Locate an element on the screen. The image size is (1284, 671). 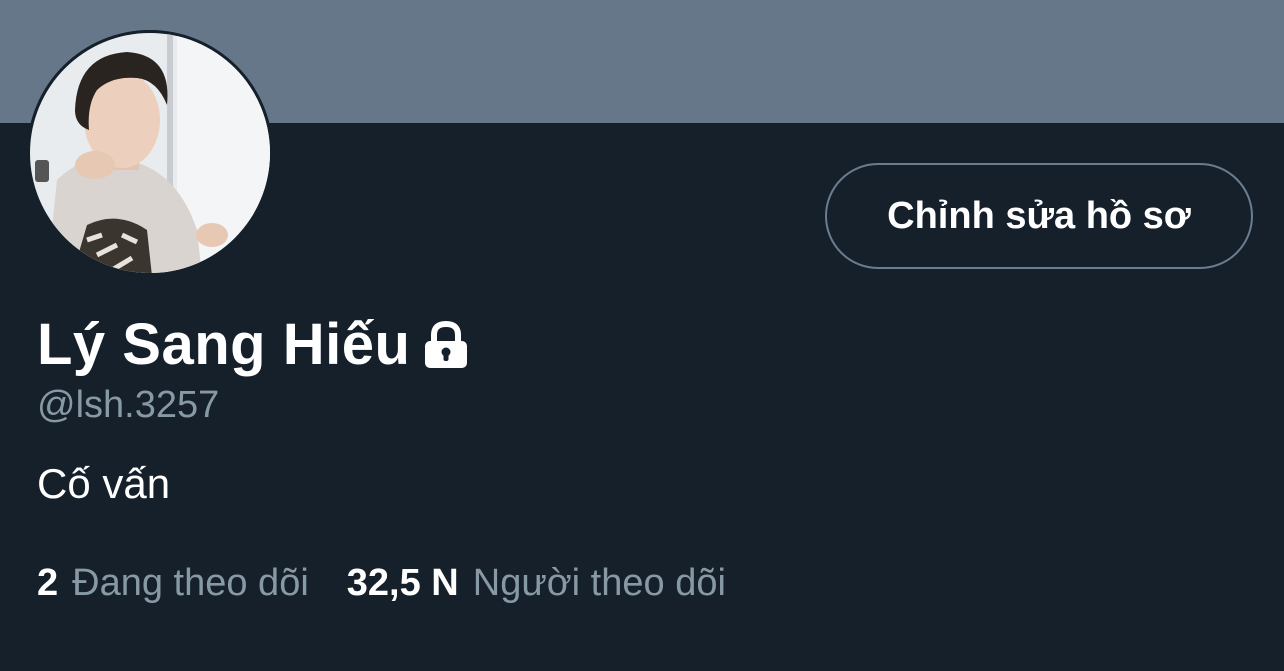
profile-photo is located at coordinates (150, 153).